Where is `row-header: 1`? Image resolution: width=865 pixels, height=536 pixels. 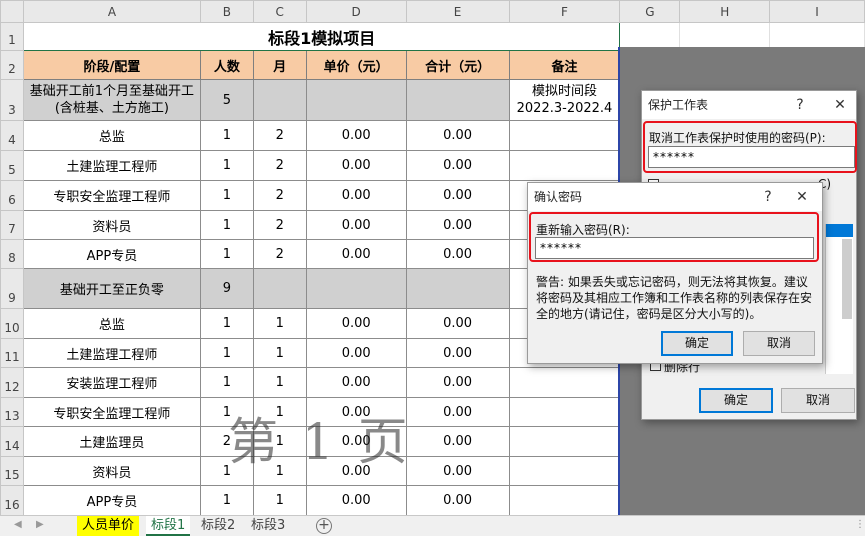
row-header: 1 is located at coordinates (12, 36).